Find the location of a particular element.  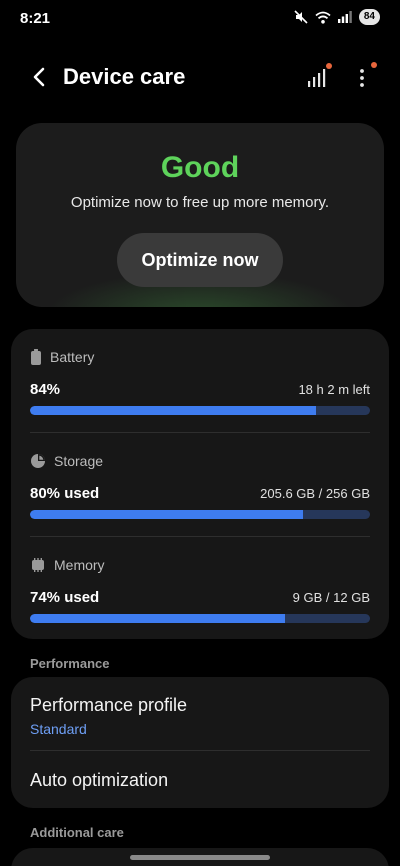

wifi-icon is located at coordinates (323, 17).